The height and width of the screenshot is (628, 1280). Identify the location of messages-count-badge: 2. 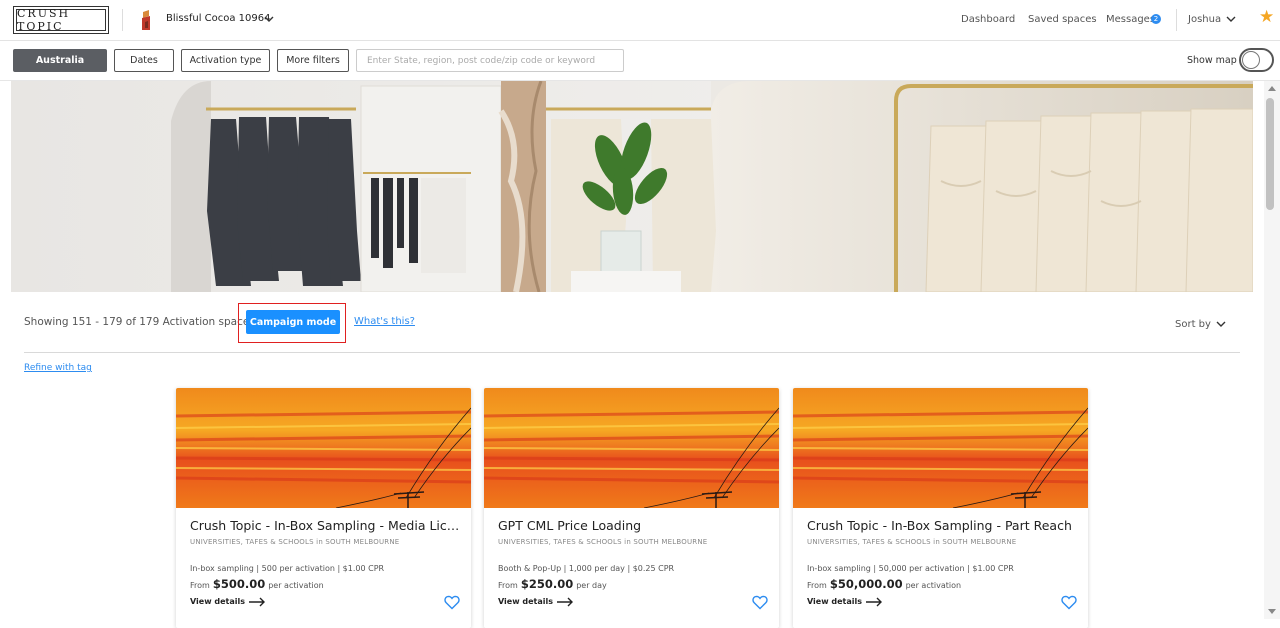
(1156, 19).